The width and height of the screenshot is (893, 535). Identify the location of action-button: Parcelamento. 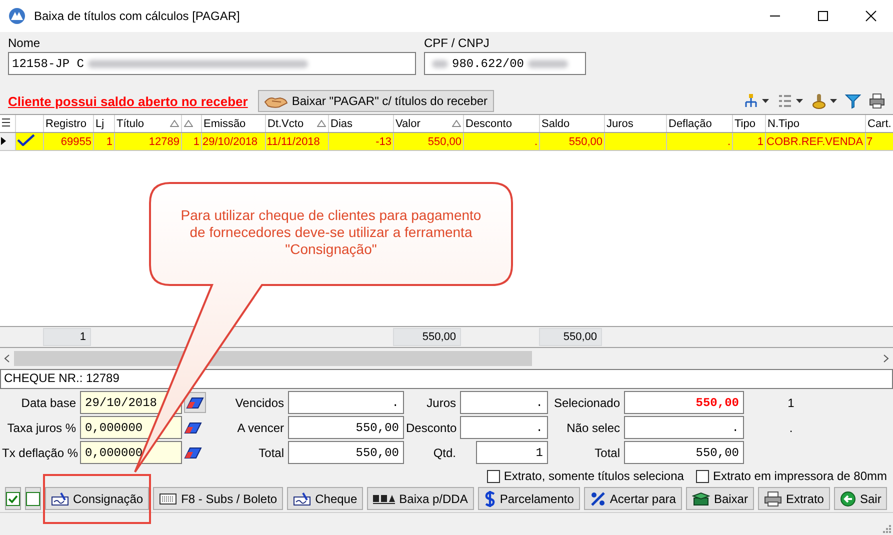
(529, 498).